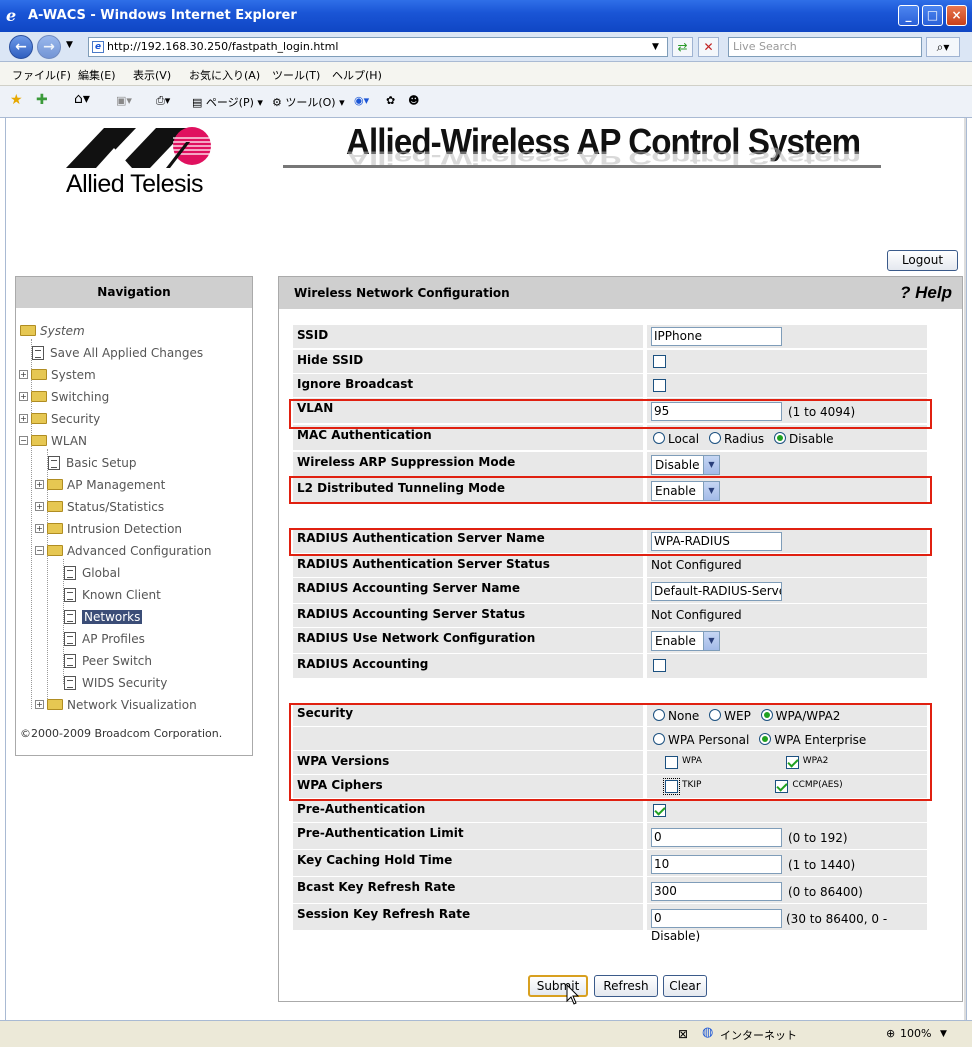 The width and height of the screenshot is (972, 1047). Describe the element at coordinates (361, 100) in the screenshot. I see `help-icon: ◉▾` at that location.